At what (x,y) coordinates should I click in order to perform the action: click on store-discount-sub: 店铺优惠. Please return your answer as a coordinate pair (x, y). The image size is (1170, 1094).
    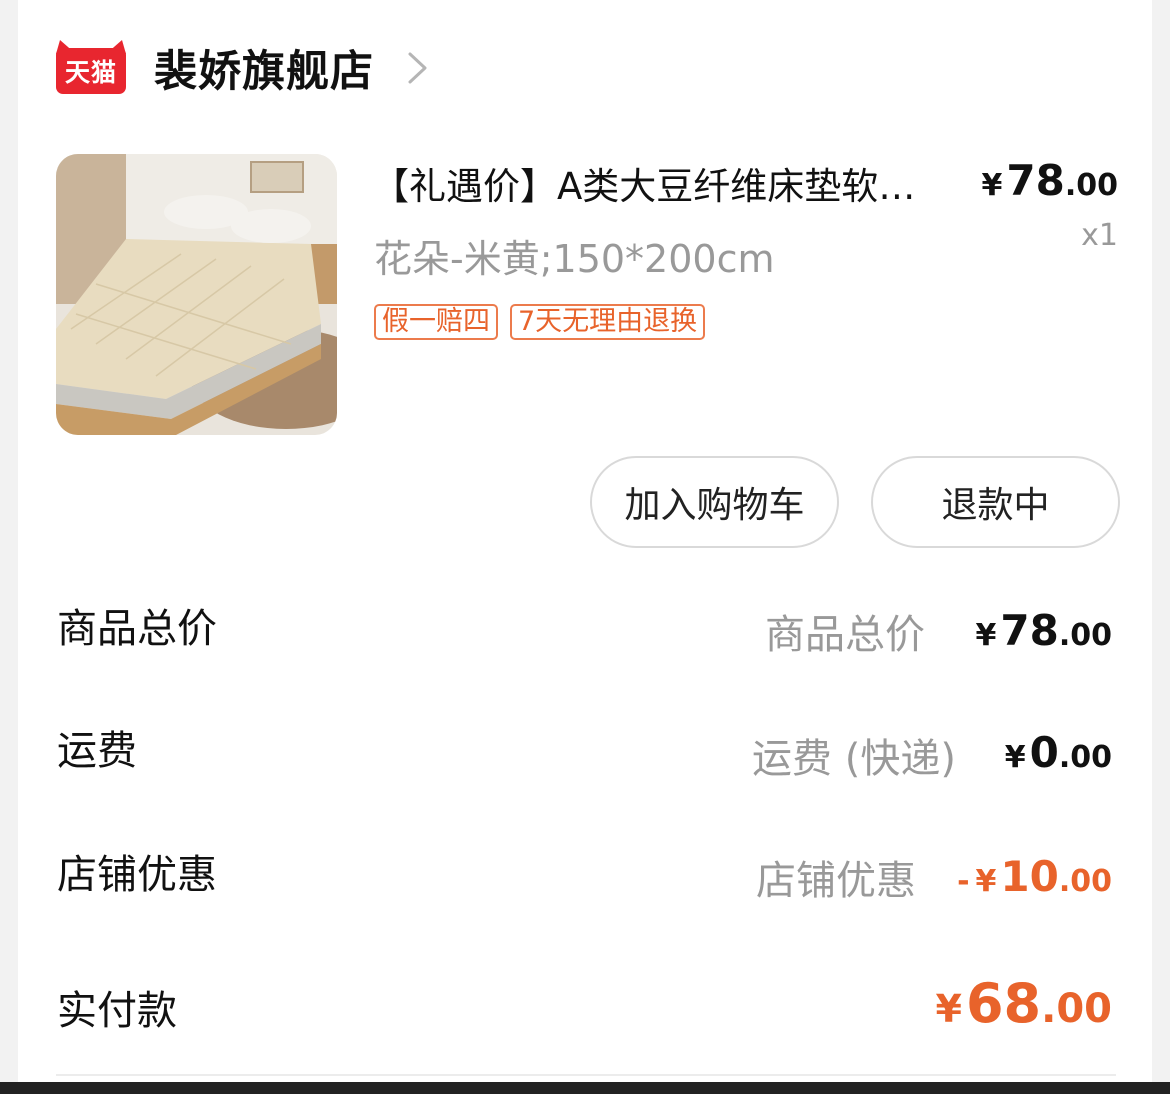
    Looking at the image, I should click on (836, 881).